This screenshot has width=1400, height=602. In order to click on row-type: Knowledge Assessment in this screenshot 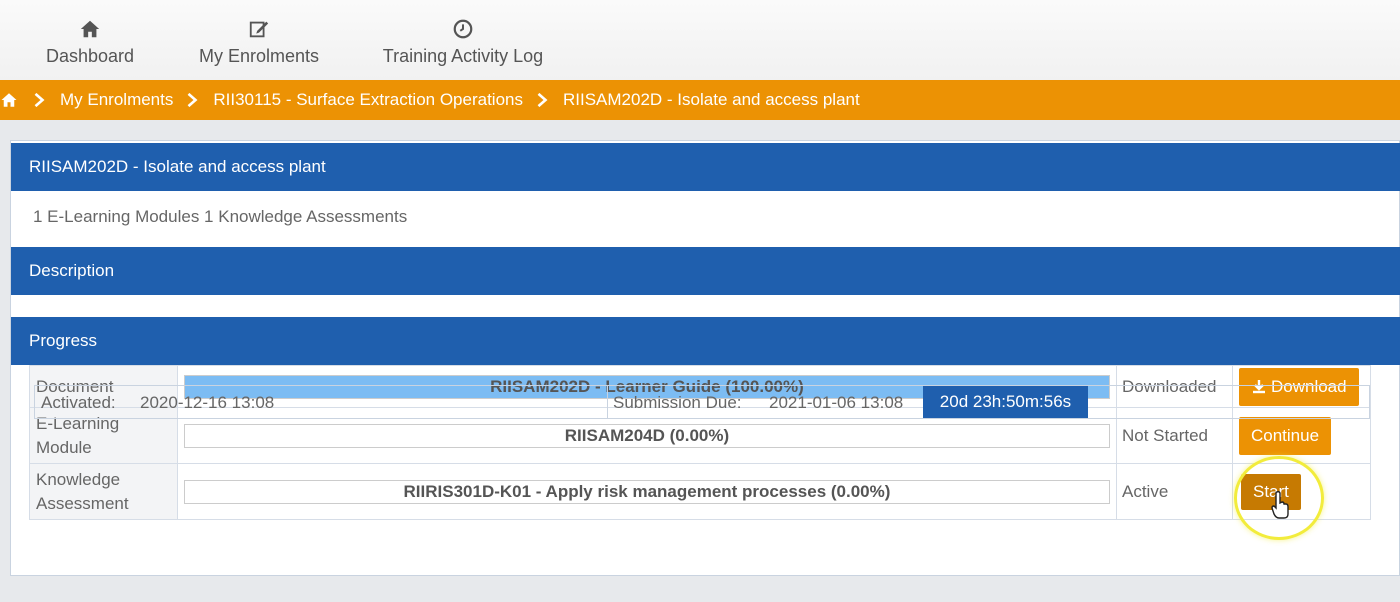, I will do `click(103, 491)`.